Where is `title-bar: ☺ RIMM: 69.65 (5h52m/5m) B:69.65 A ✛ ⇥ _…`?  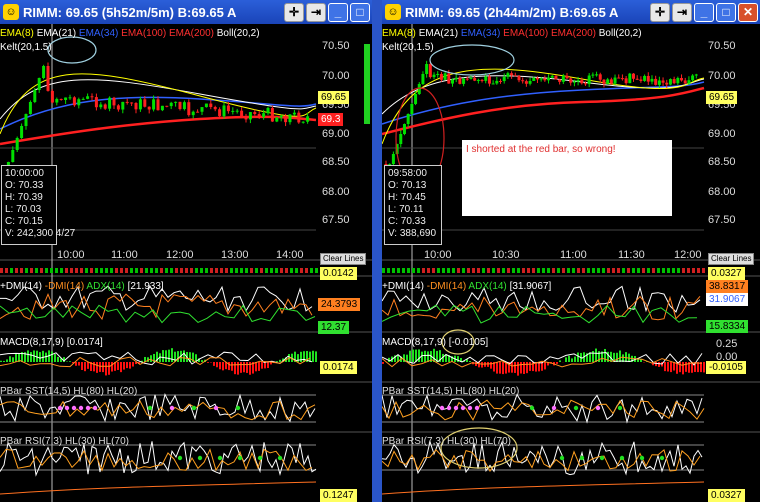
title-bar: ☺ RIMM: 69.65 (5h52m/5m) B:69.65 A ✛ ⇥ _… is located at coordinates (186, 12).